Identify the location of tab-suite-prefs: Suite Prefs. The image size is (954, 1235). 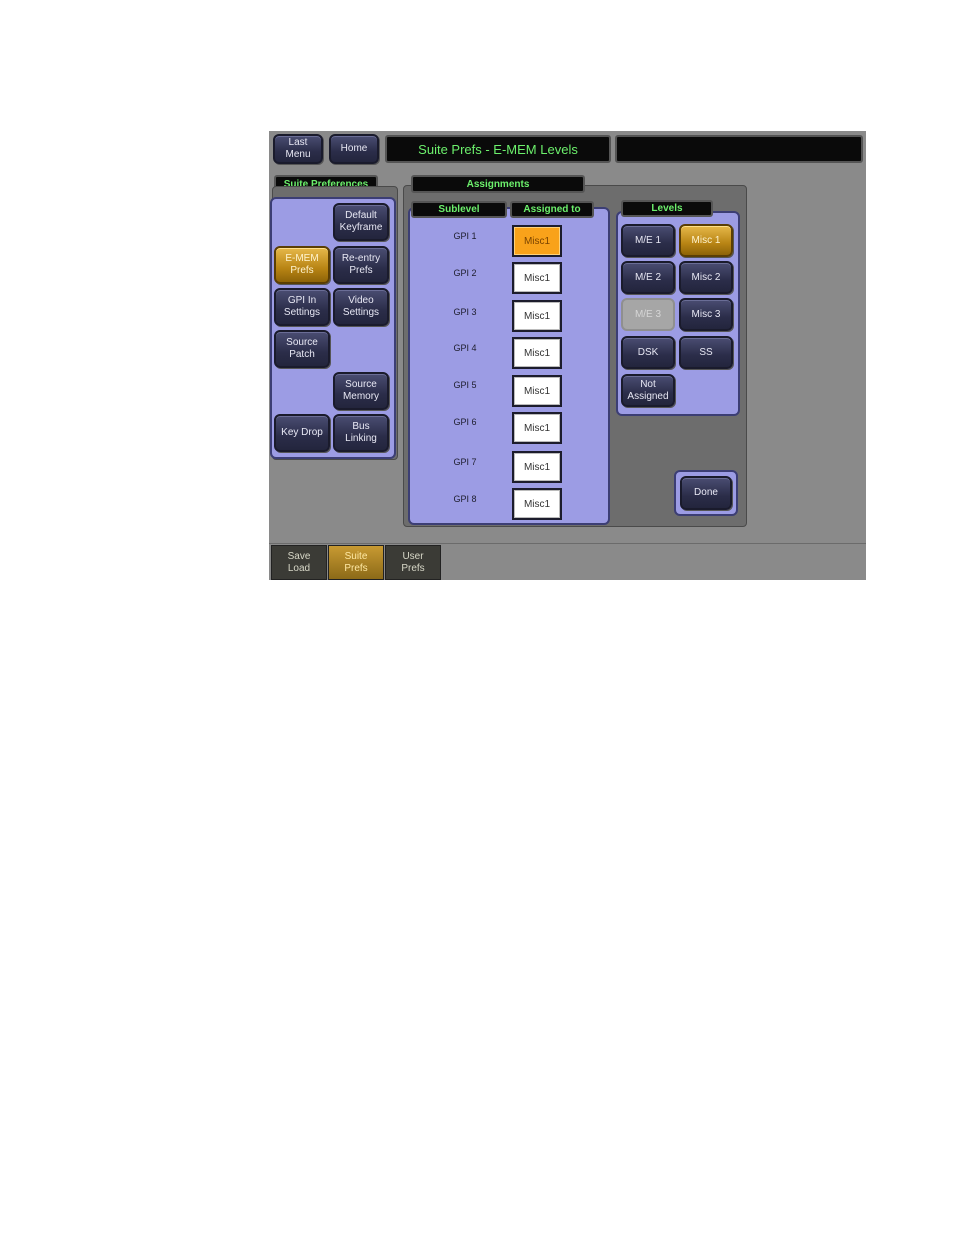
(356, 562).